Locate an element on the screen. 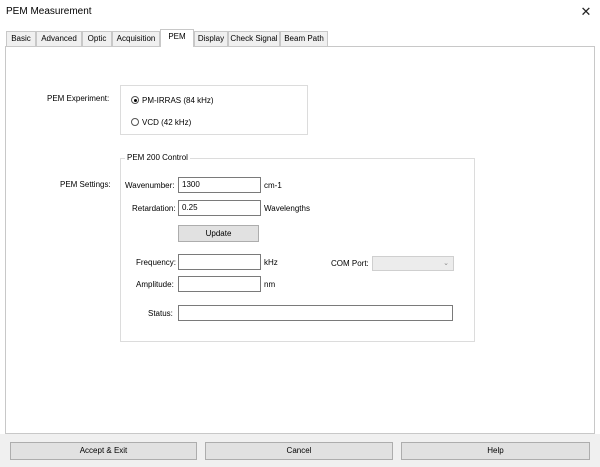 The height and width of the screenshot is (467, 600). radio-vcd: VCD (42 kHz) is located at coordinates (161, 122).